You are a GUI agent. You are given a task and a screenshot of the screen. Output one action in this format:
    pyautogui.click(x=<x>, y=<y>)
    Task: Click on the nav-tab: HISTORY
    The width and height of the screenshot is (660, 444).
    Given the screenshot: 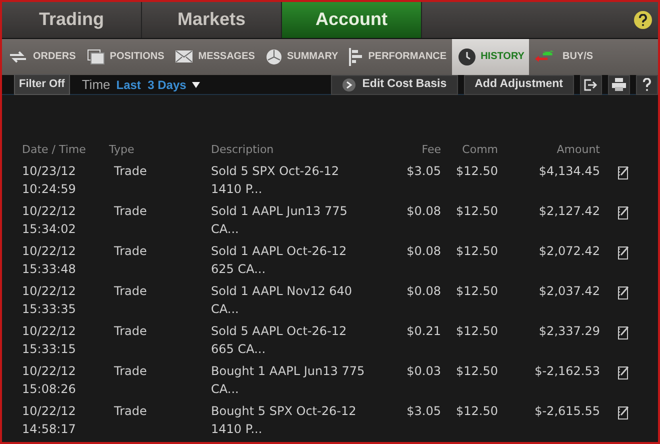 What is the action you would take?
    pyautogui.click(x=491, y=56)
    